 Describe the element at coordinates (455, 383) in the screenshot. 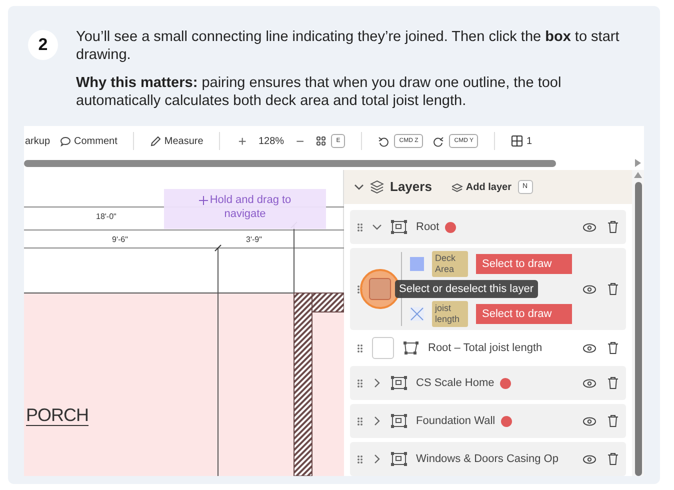

I see `layer-name: CS Scale Home` at that location.